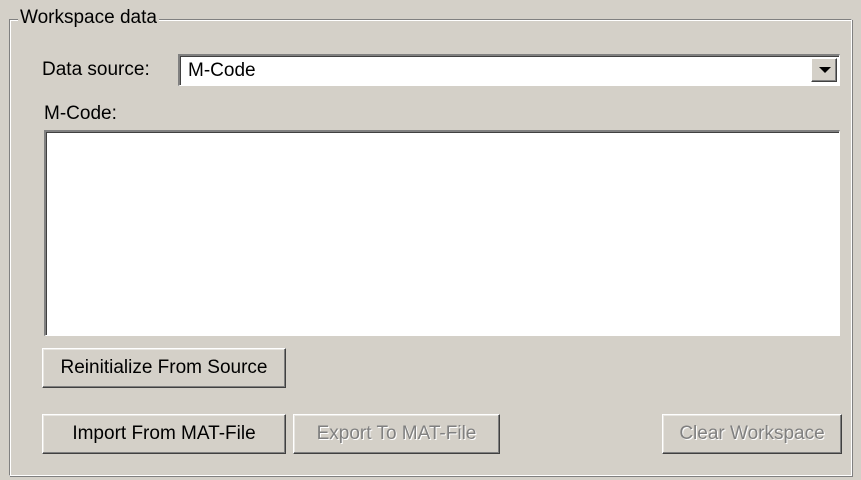  I want to click on data-source-label: Data source:, so click(96, 69).